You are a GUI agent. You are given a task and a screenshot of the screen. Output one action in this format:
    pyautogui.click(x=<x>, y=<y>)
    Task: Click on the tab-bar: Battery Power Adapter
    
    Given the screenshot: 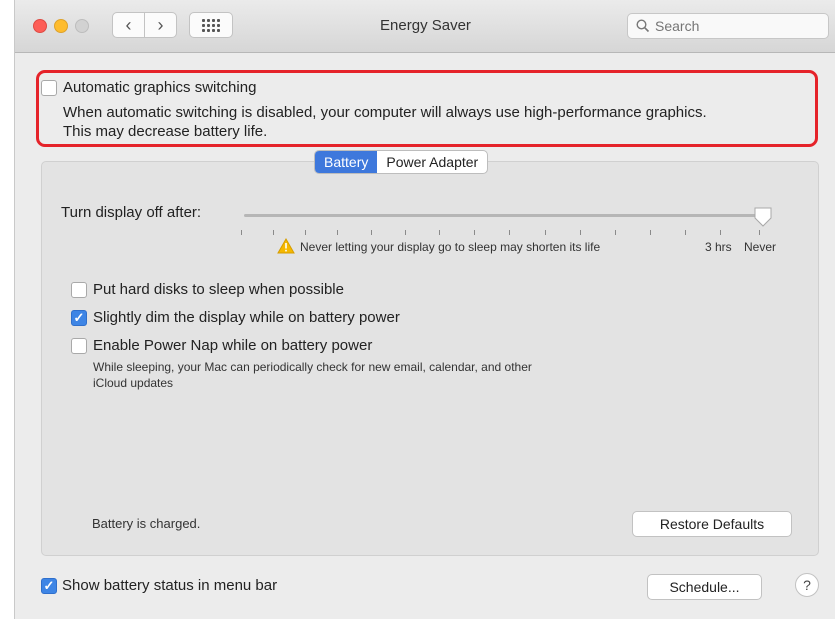 What is the action you would take?
    pyautogui.click(x=401, y=162)
    